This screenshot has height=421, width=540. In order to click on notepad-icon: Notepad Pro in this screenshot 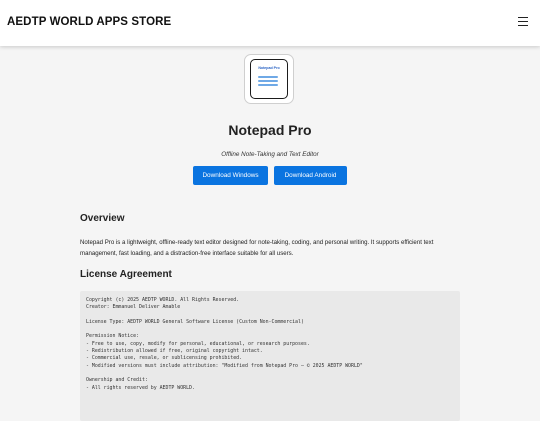, I will do `click(269, 79)`.